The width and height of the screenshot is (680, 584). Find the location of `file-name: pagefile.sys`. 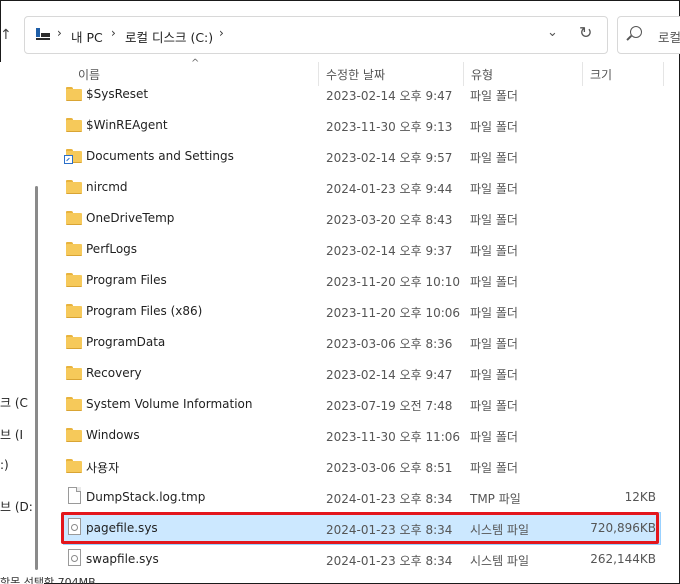

file-name: pagefile.sys is located at coordinates (122, 528).